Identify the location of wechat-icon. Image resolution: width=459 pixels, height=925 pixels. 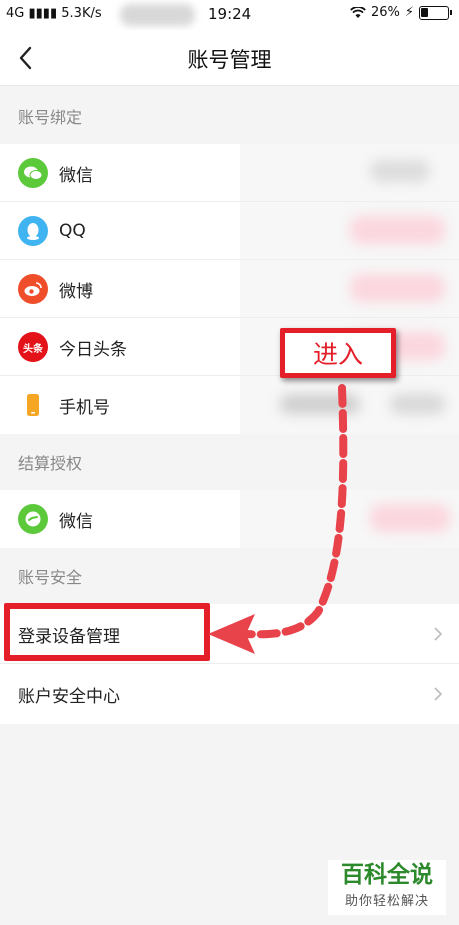
(33, 173).